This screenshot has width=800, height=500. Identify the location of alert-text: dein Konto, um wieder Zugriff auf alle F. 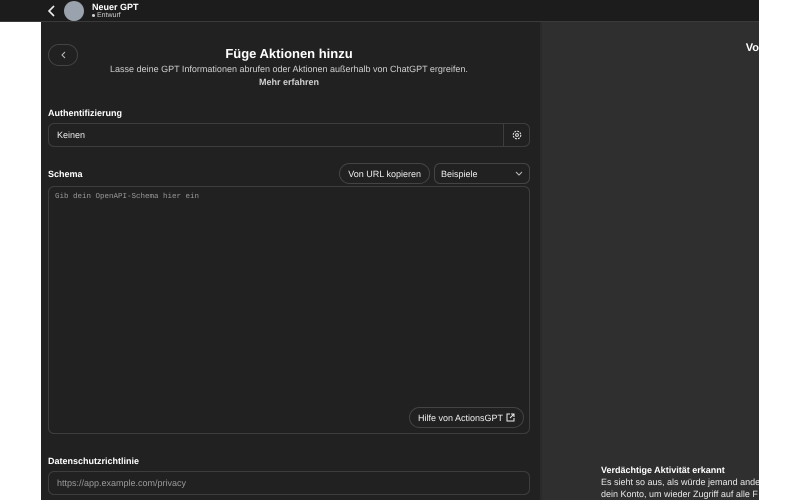
(680, 494).